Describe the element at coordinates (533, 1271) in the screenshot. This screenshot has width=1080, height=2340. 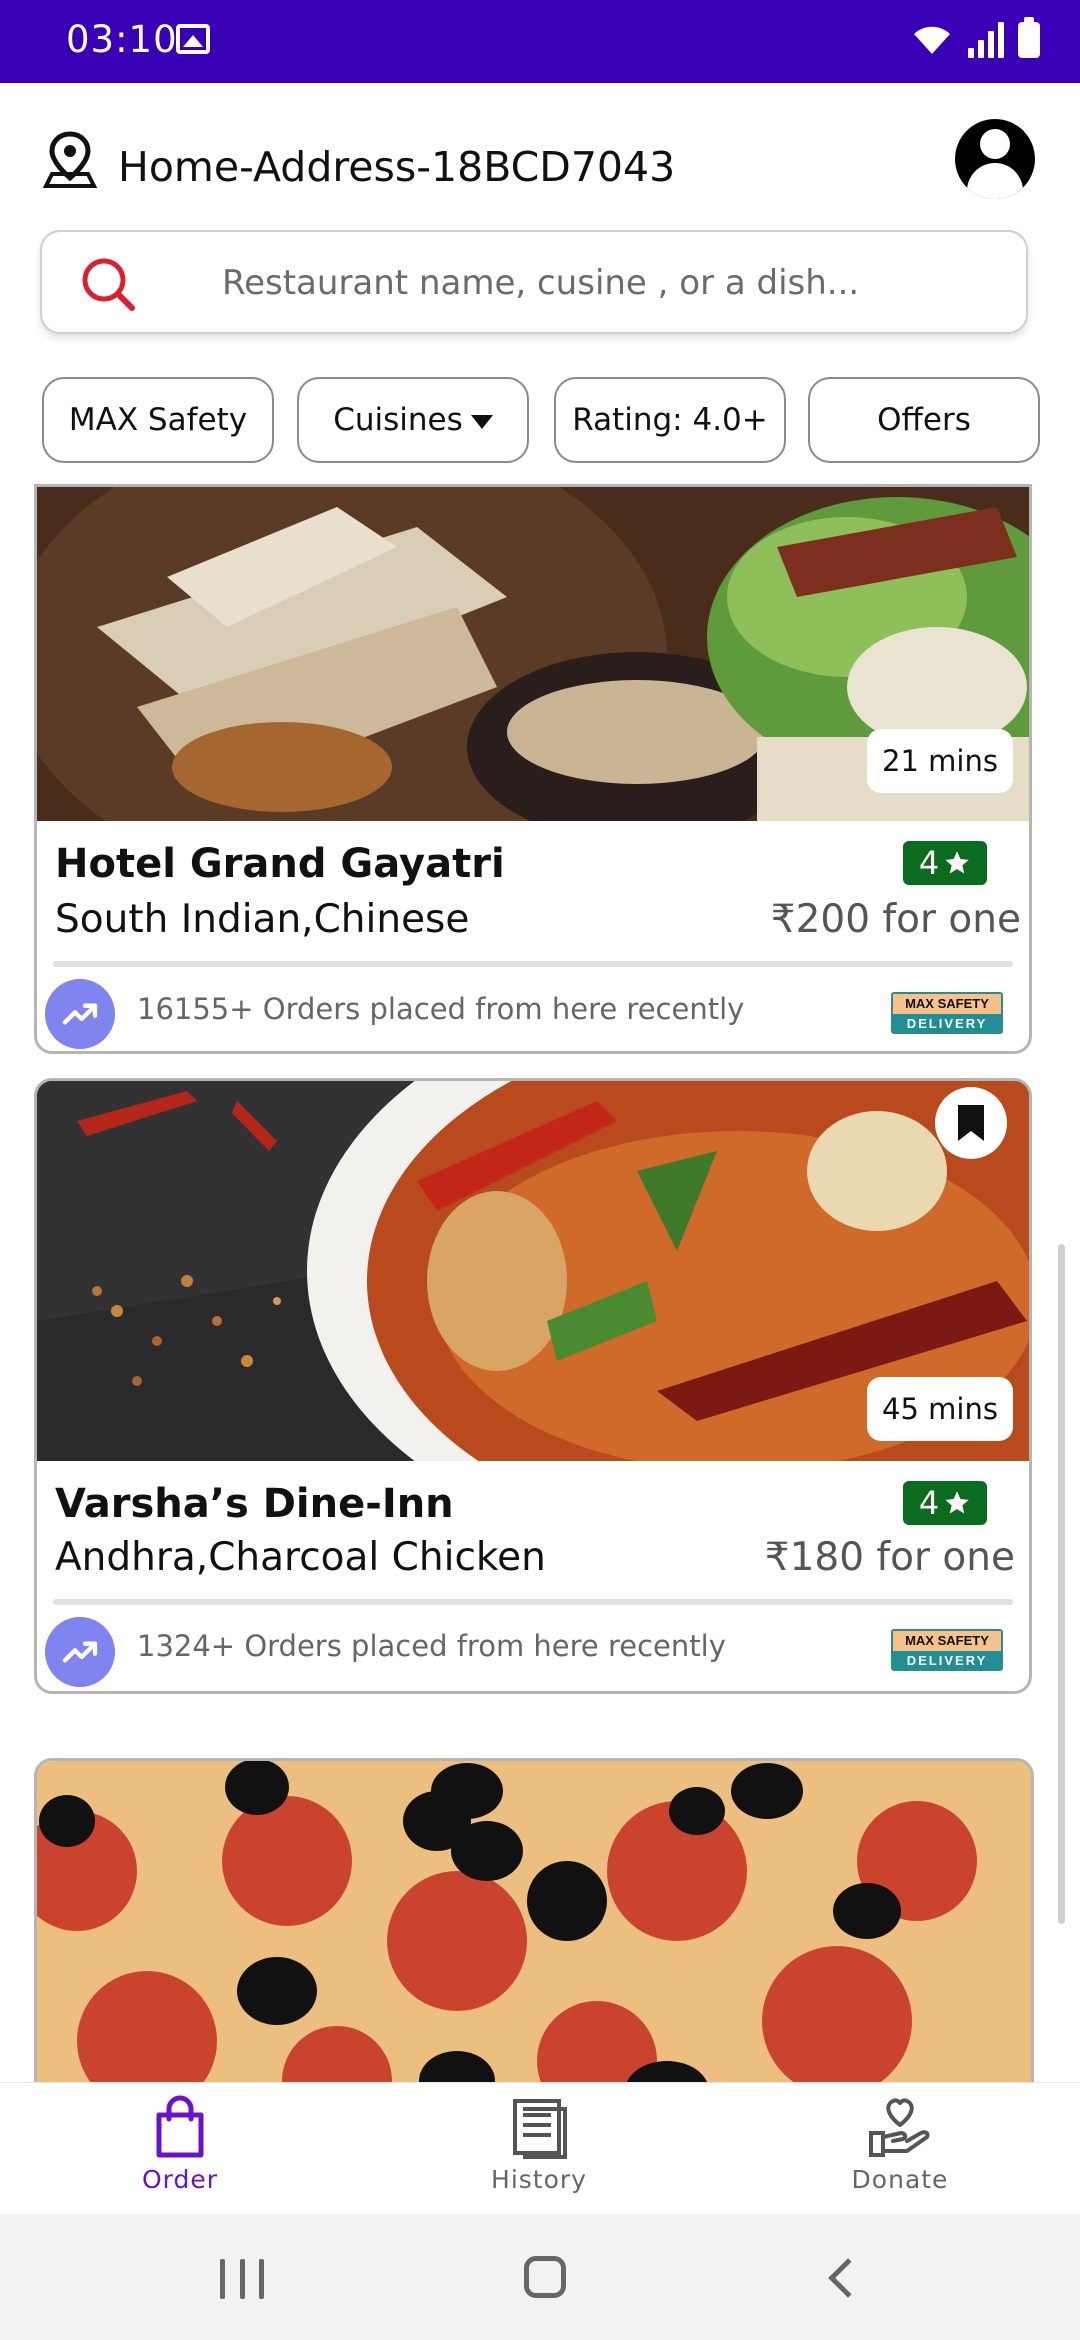
I see `restaurant-photo: 45 mins` at that location.